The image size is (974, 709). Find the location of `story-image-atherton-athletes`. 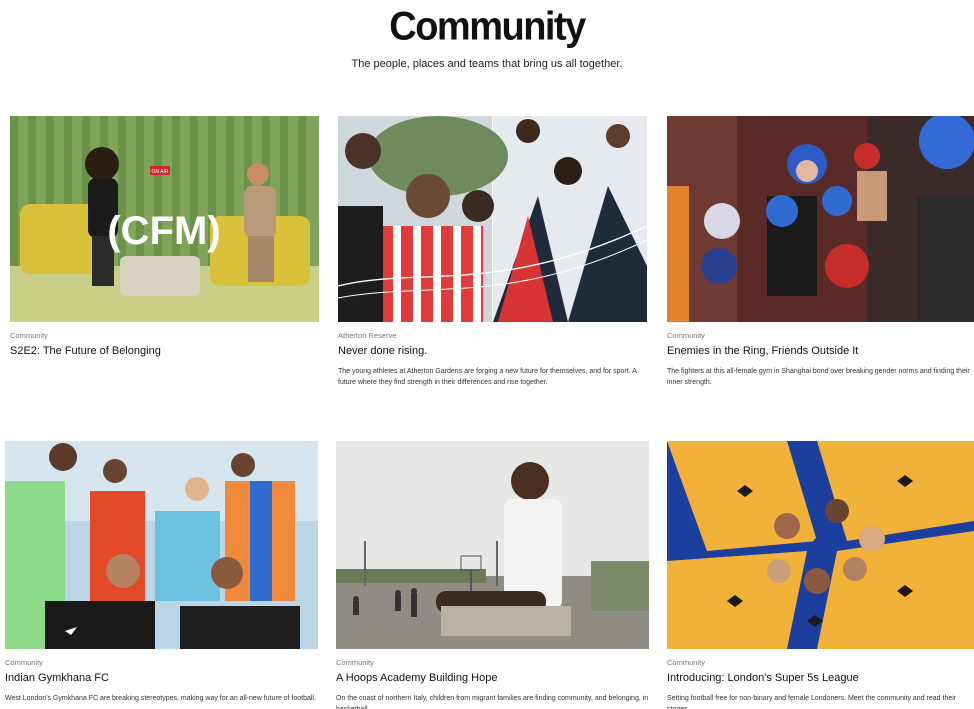

story-image-atherton-athletes is located at coordinates (492, 219).